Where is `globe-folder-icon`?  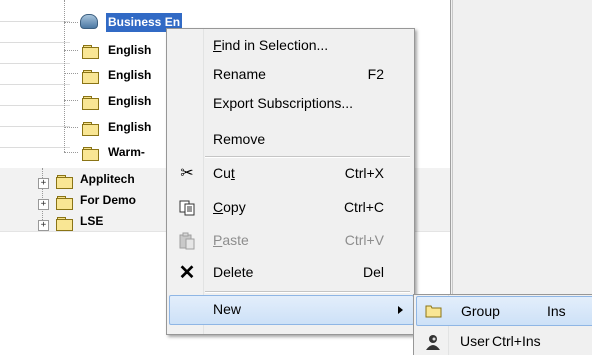 globe-folder-icon is located at coordinates (89, 21).